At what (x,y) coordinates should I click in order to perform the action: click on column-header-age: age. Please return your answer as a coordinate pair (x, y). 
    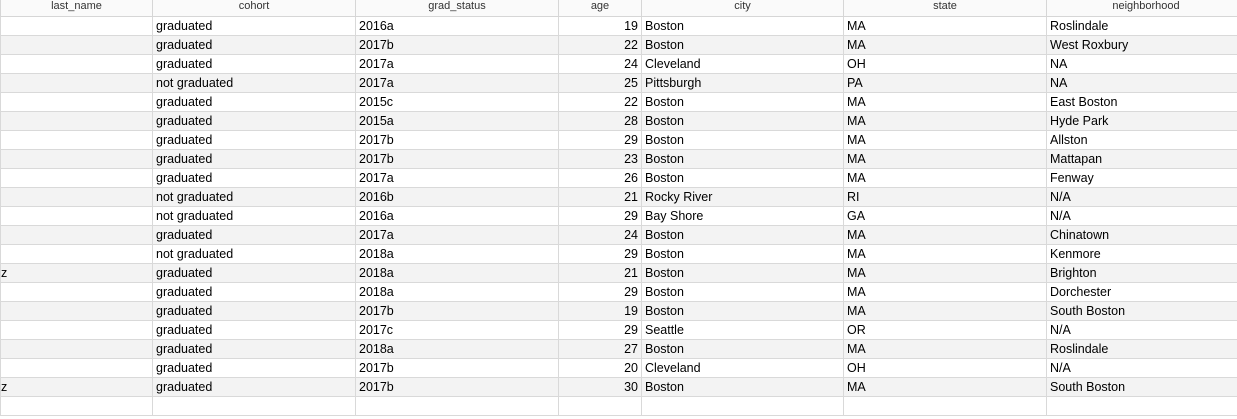
    Looking at the image, I should click on (600, 8).